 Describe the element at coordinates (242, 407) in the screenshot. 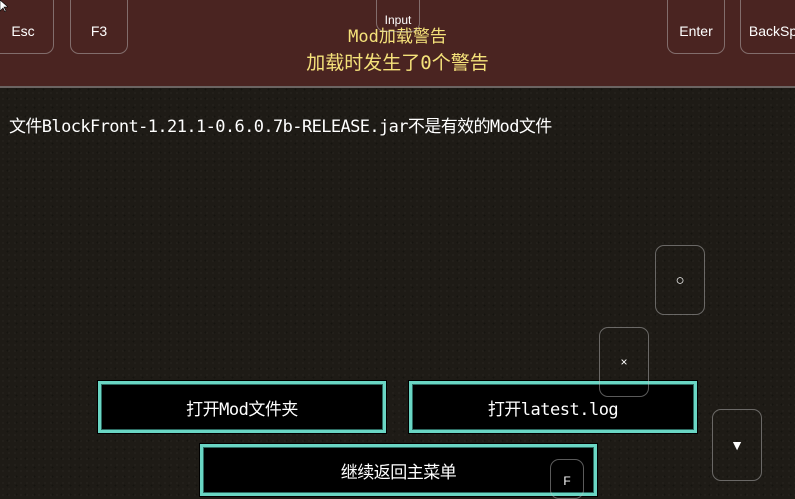

I see `open-mods-folder-button: 打开Mod文件夹` at that location.